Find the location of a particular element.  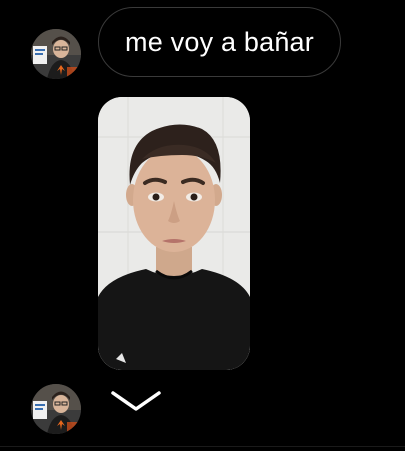

chevron-down-icon is located at coordinates (136, 402).